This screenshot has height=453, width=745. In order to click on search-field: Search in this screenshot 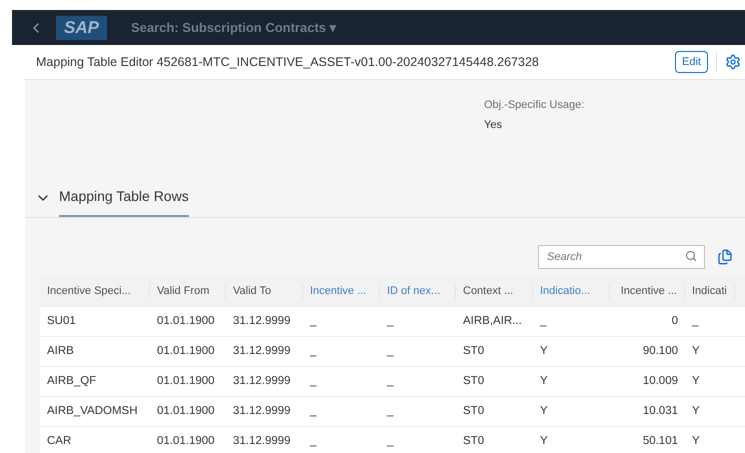, I will do `click(621, 257)`.